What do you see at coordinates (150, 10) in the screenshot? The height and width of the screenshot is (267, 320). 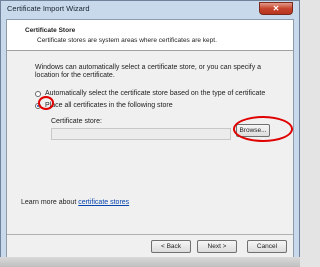 I see `title-bar: Certificate Import Wizard ✕` at bounding box center [150, 10].